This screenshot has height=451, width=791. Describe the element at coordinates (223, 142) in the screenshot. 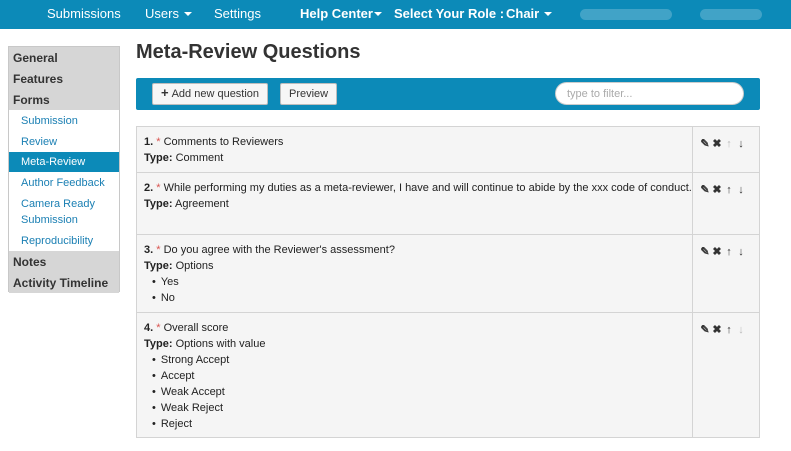

I see `question-text: Comments to Reviewers` at that location.